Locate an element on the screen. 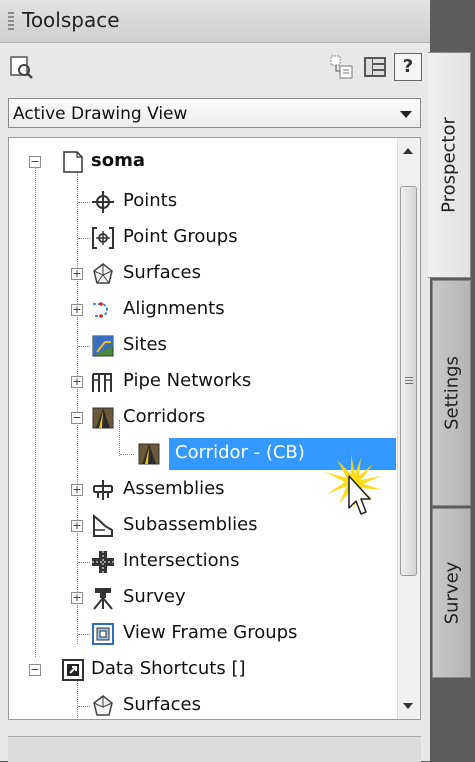 The height and width of the screenshot is (762, 475). tab-label: Settings is located at coordinates (451, 393).